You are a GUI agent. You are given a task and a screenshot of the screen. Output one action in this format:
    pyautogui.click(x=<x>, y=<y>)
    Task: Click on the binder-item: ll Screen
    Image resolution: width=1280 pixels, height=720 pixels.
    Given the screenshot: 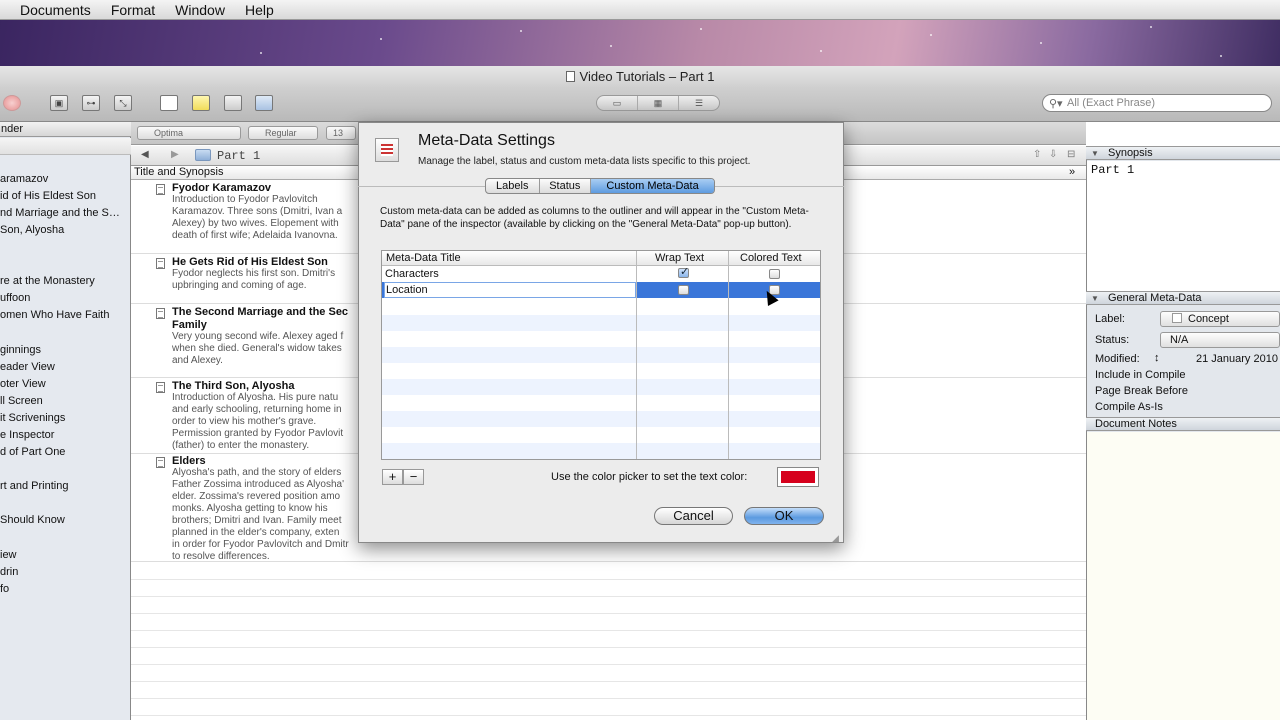 What is the action you would take?
    pyautogui.click(x=21, y=401)
    